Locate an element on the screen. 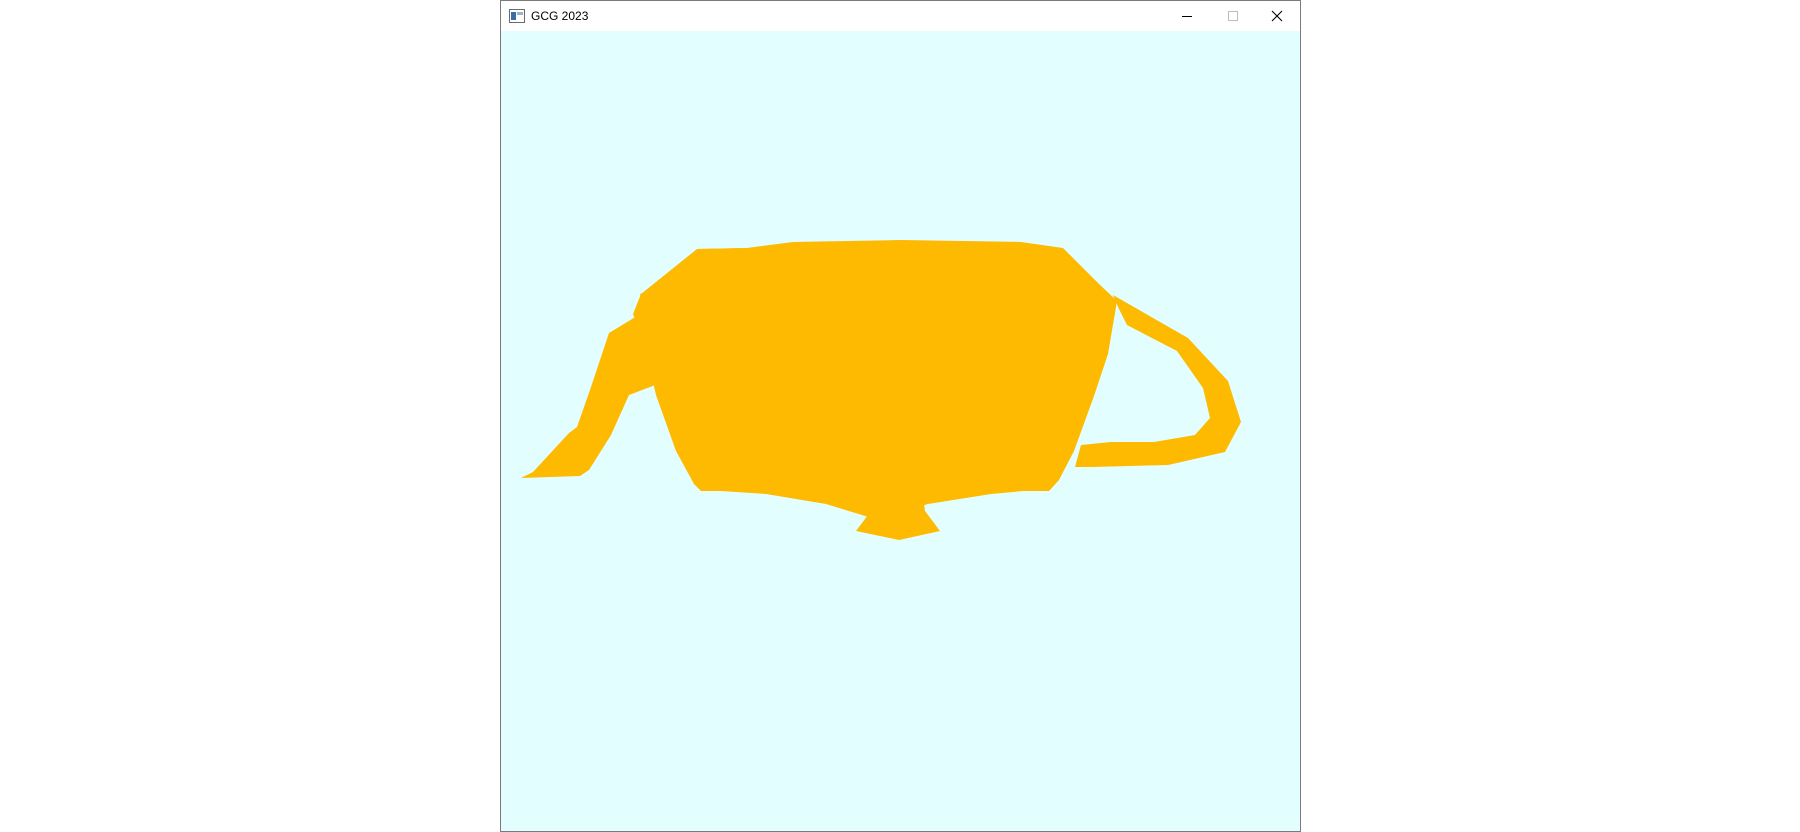 The height and width of the screenshot is (832, 1800). teapot-silhouette is located at coordinates (881, 390).